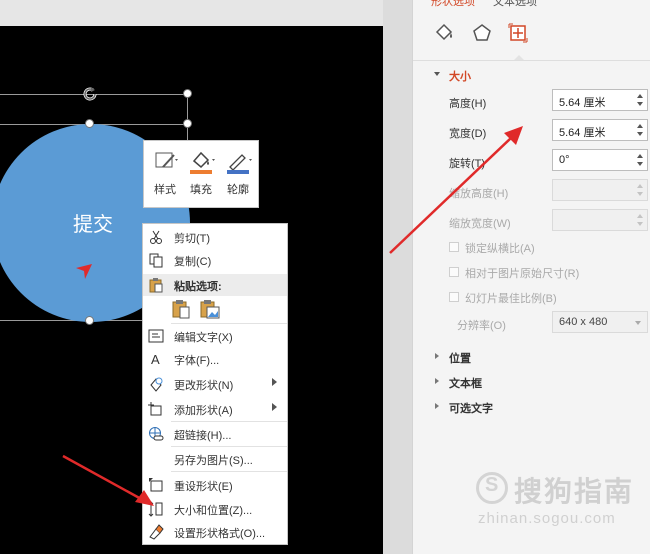 The height and width of the screenshot is (554, 650). Describe the element at coordinates (156, 409) in the screenshot. I see `add-shape-icon` at that location.